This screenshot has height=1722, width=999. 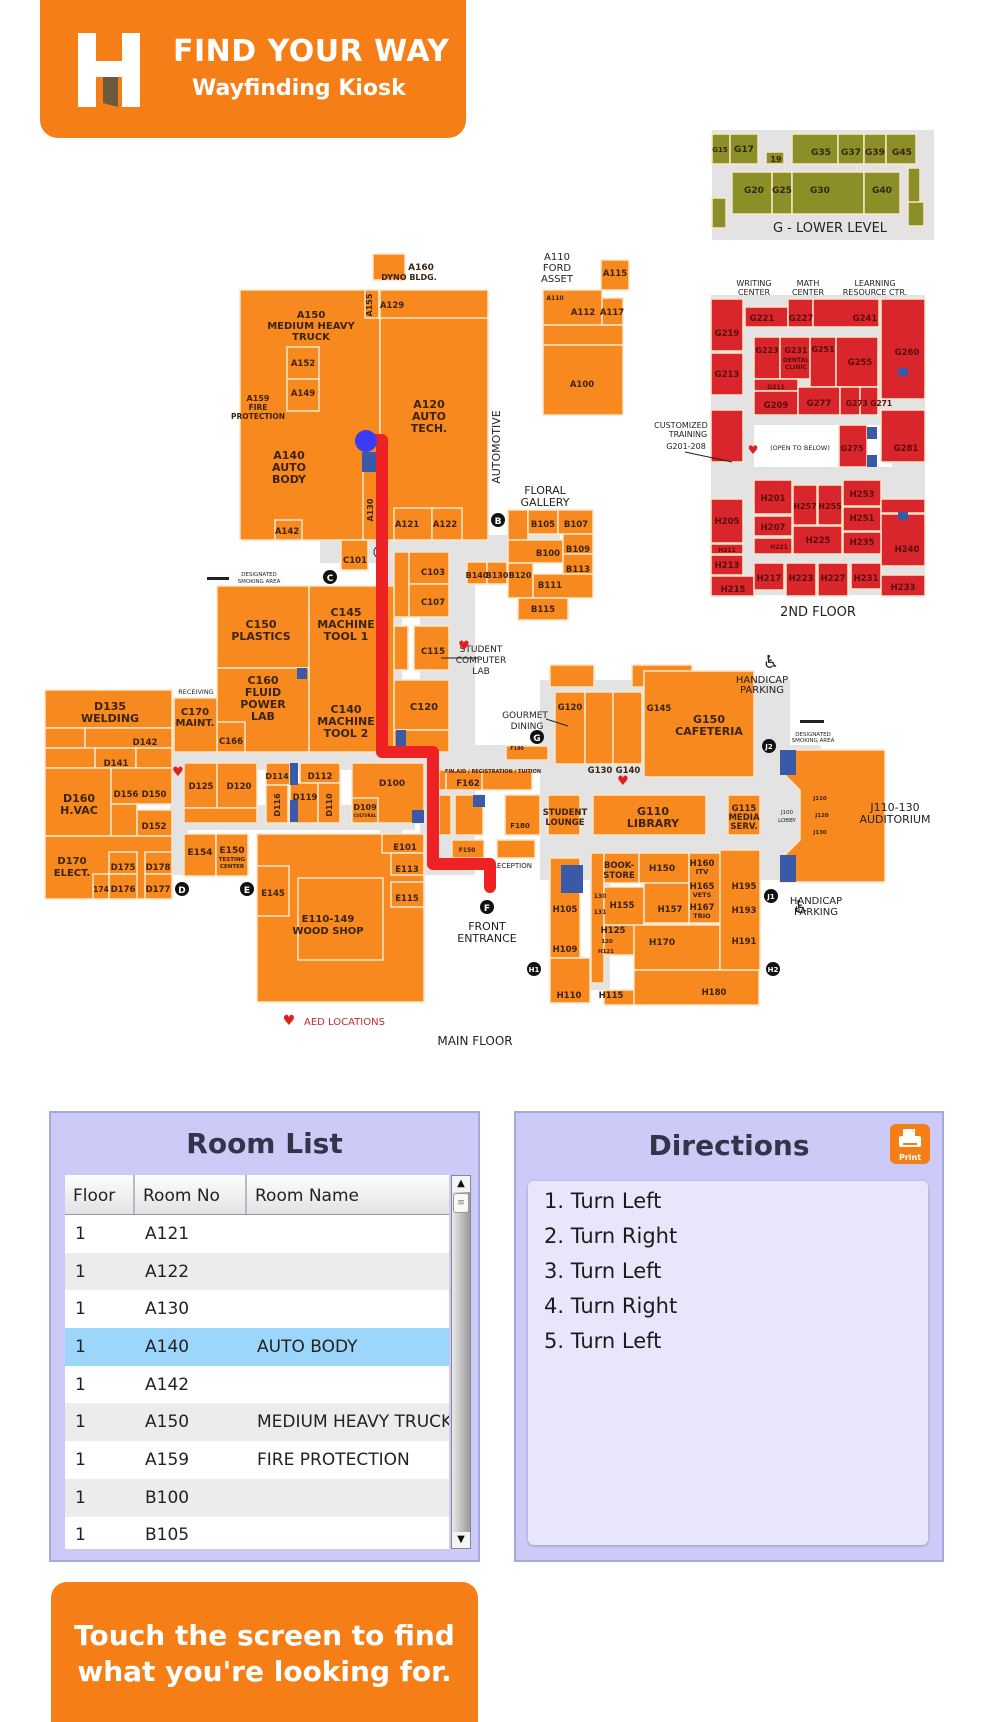 What do you see at coordinates (769, 579) in the screenshot?
I see `room-label: H217` at bounding box center [769, 579].